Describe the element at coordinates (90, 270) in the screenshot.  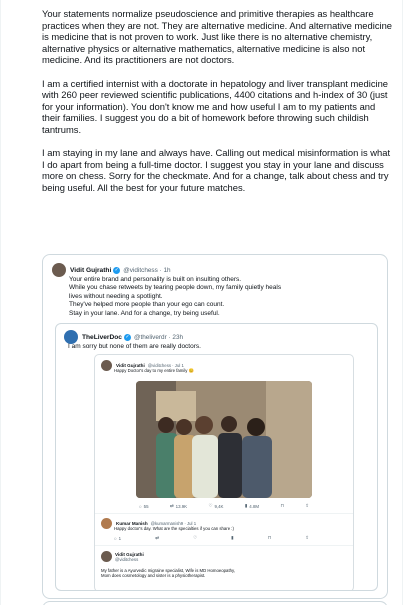
I see `quote-author-name: Vidit Gujrathi` at that location.